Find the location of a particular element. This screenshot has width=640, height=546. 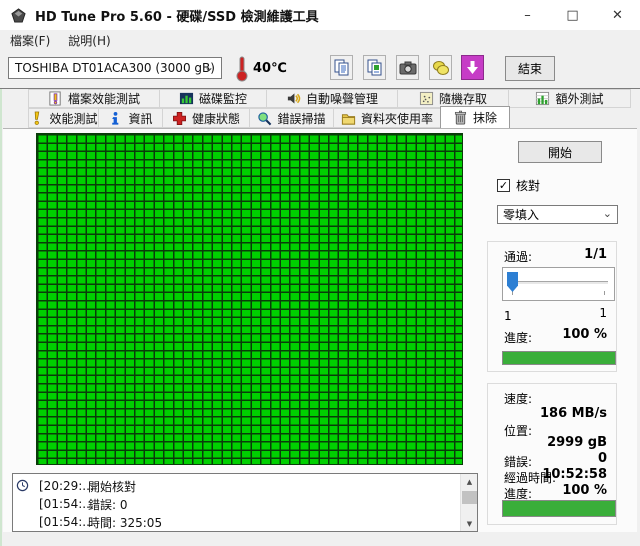

app-icon is located at coordinates (18, 15).